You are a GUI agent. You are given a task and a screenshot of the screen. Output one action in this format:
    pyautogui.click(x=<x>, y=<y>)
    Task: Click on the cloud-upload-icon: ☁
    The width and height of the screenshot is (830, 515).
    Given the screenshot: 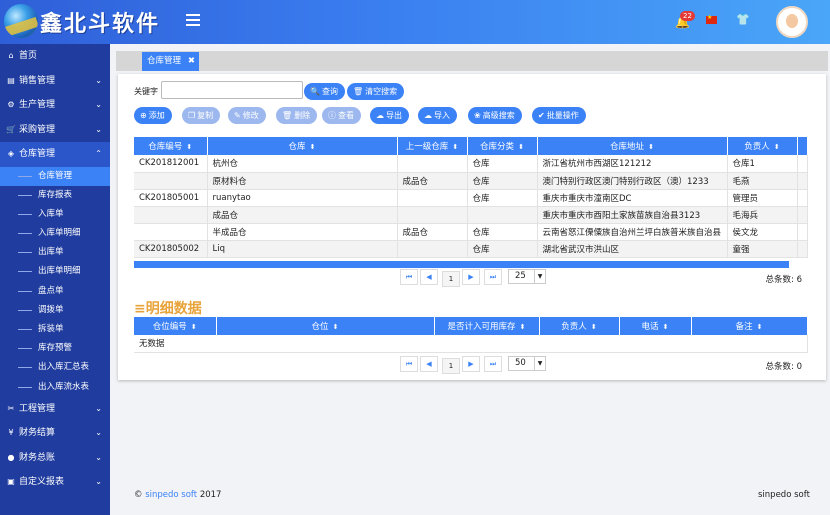 What is the action you would take?
    pyautogui.click(x=380, y=115)
    